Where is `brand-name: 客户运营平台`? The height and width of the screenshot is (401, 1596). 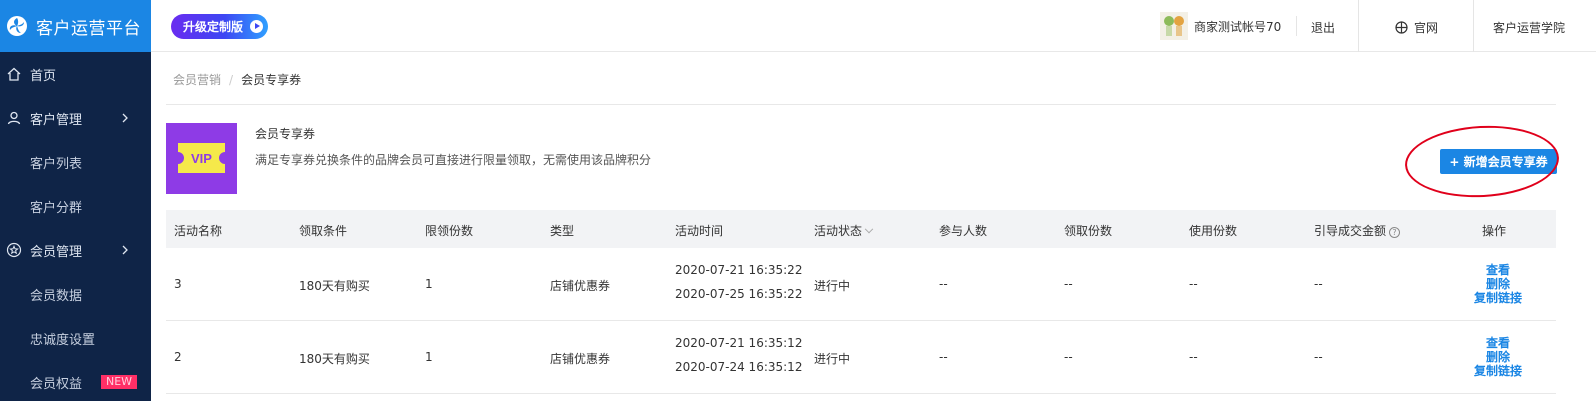
brand-name: 客户运营平台 is located at coordinates (88, 28).